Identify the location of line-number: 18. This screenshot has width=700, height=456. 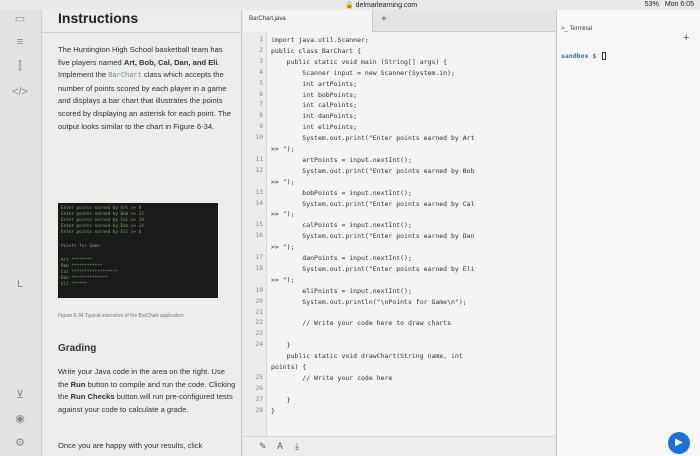
(259, 268).